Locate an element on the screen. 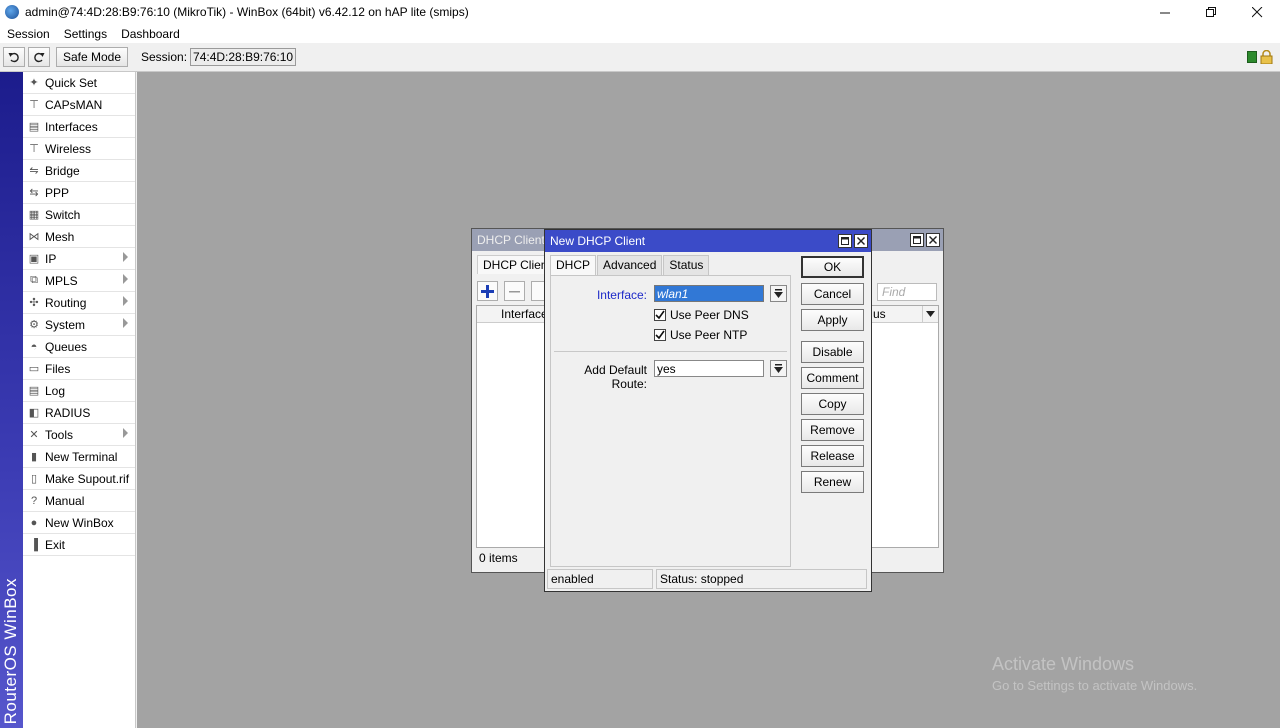  enable-button is located at coordinates (538, 291).